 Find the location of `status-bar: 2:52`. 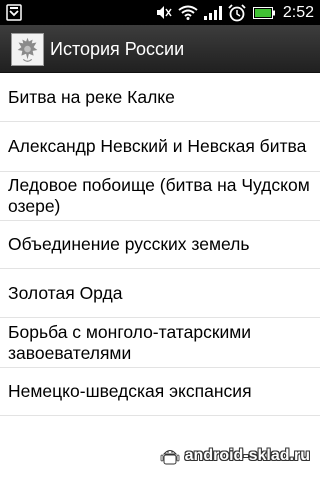

status-bar: 2:52 is located at coordinates (160, 12).